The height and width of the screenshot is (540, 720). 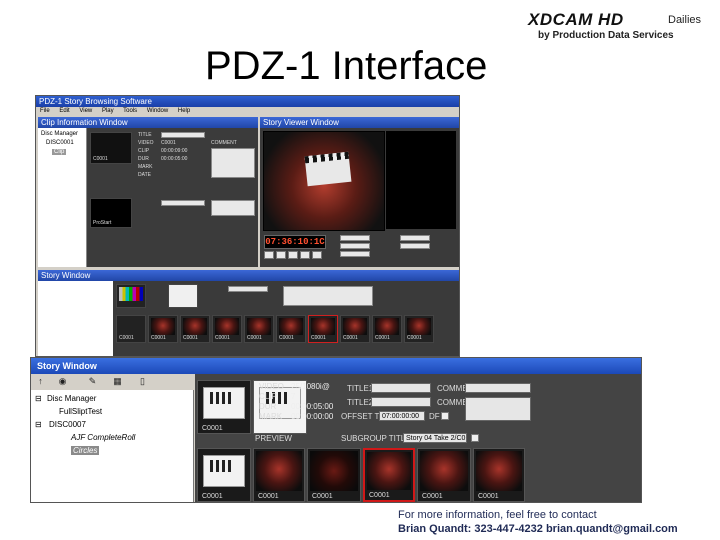 I want to click on tree-fullslipt: FullSliptTest, so click(x=80, y=411).